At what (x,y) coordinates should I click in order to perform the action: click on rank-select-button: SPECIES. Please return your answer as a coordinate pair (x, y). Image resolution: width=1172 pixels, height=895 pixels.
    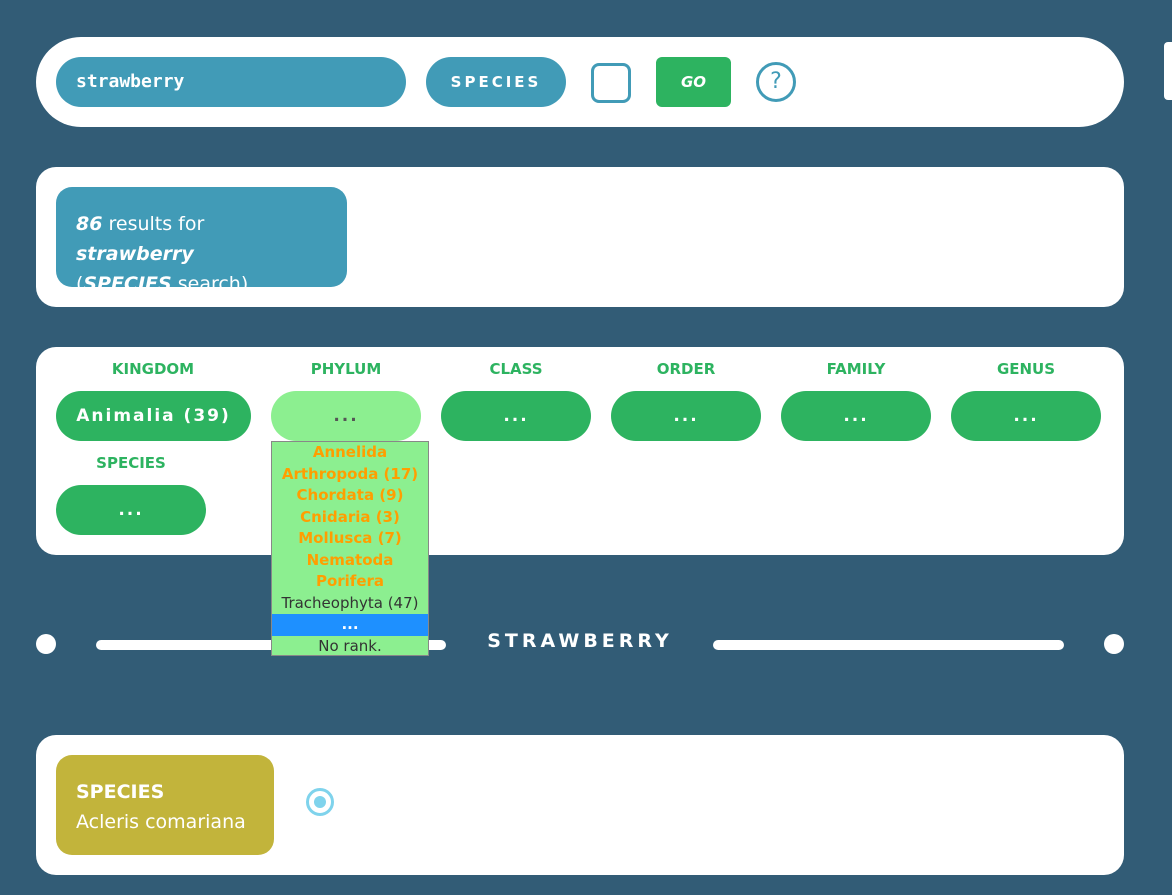
    Looking at the image, I should click on (496, 82).